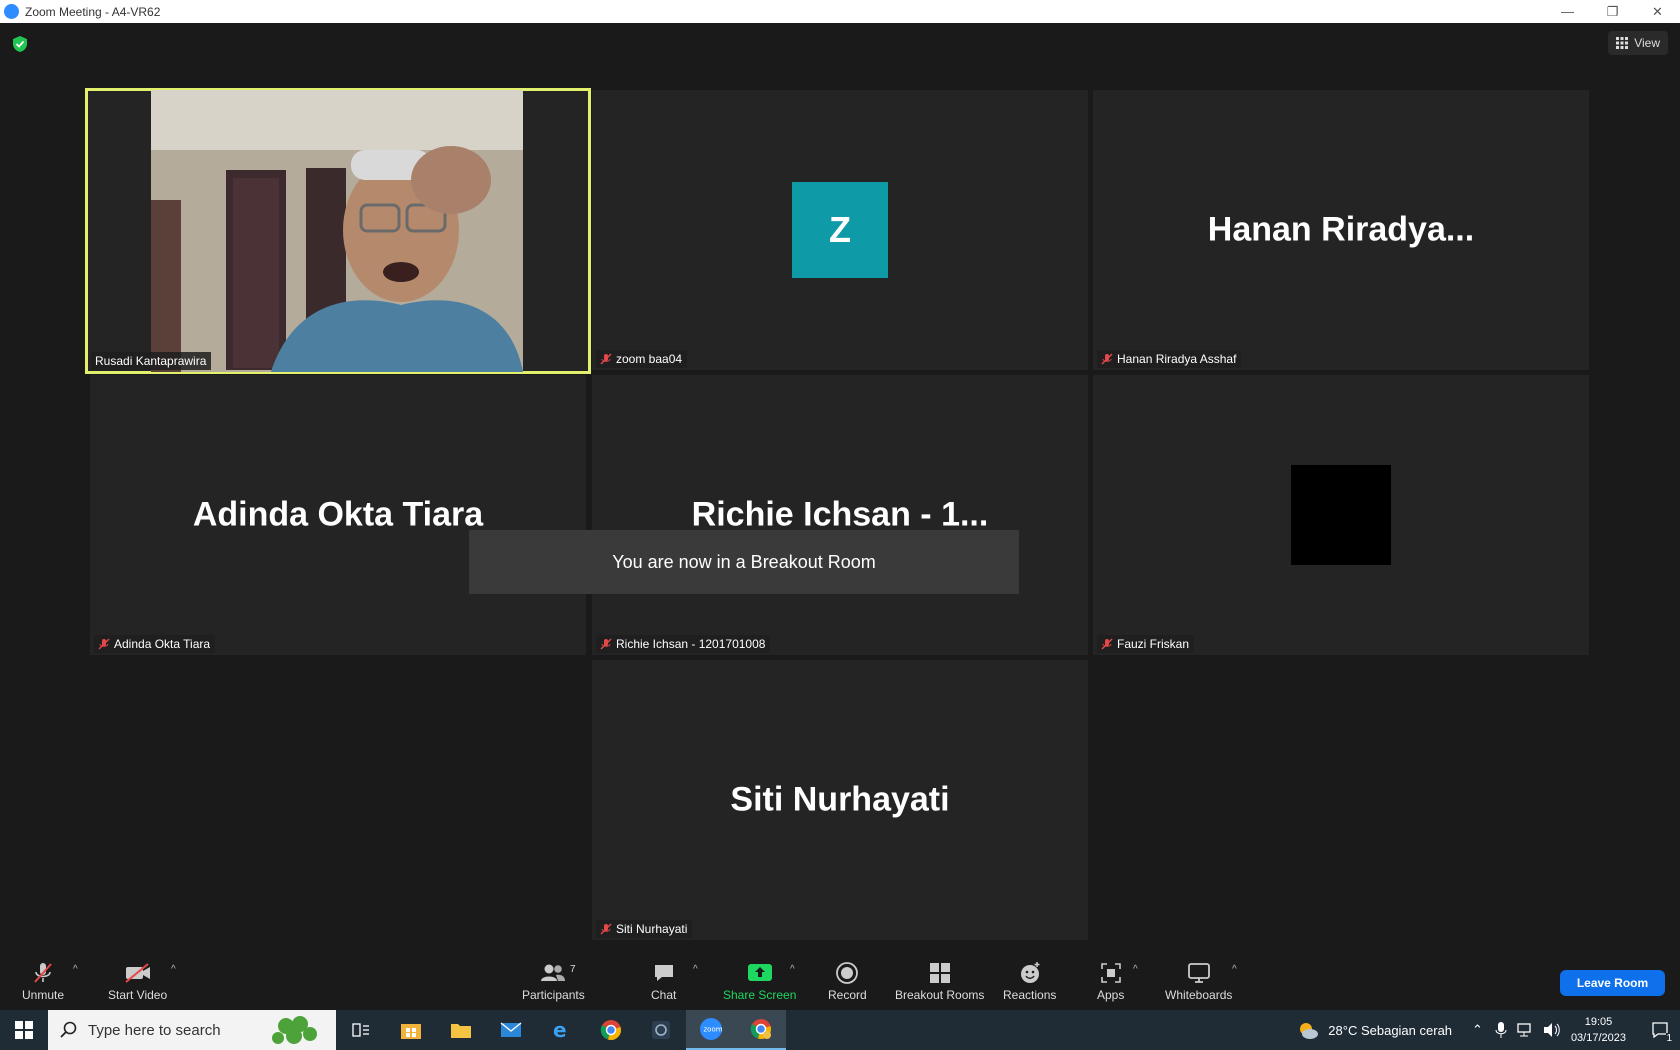  I want to click on record-button: Record, so click(847, 981).